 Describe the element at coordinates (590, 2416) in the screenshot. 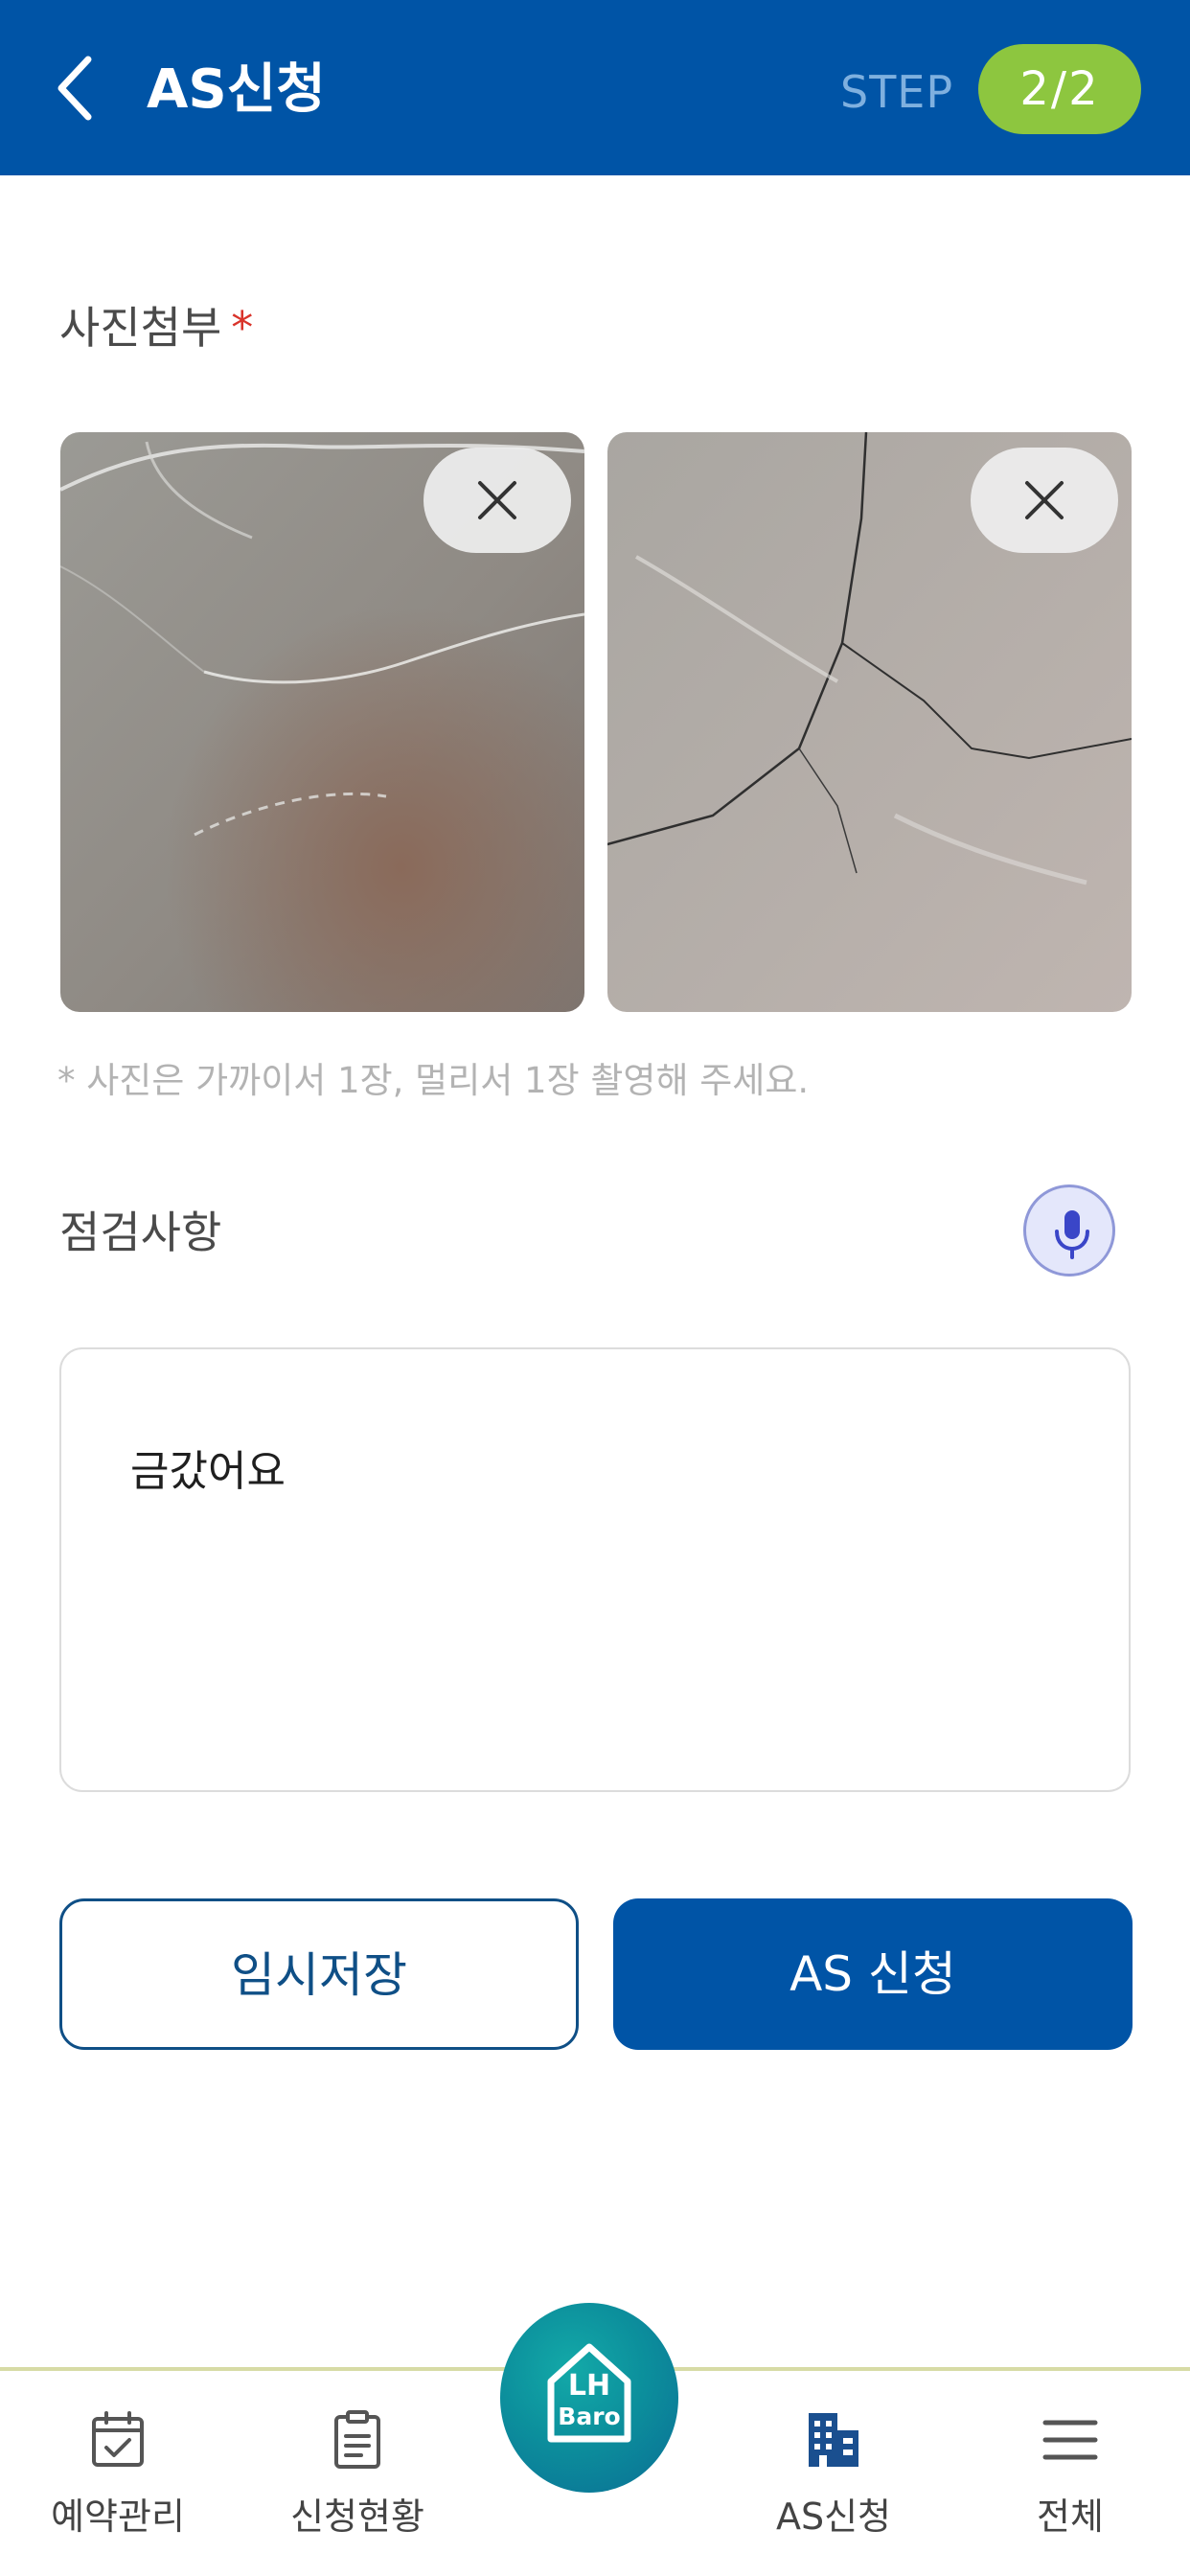

I see `logo-text-baro: Baro` at that location.